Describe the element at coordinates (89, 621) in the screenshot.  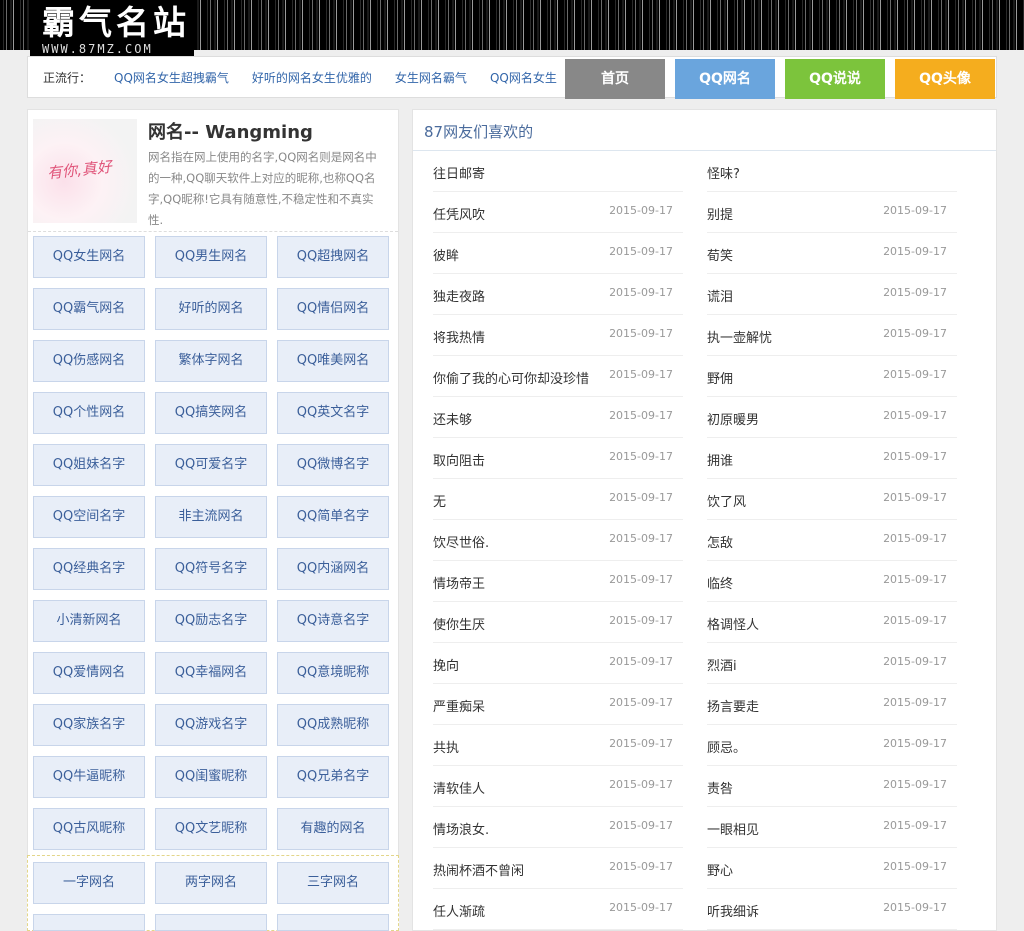
I see `category-tag: 小清新网名` at that location.